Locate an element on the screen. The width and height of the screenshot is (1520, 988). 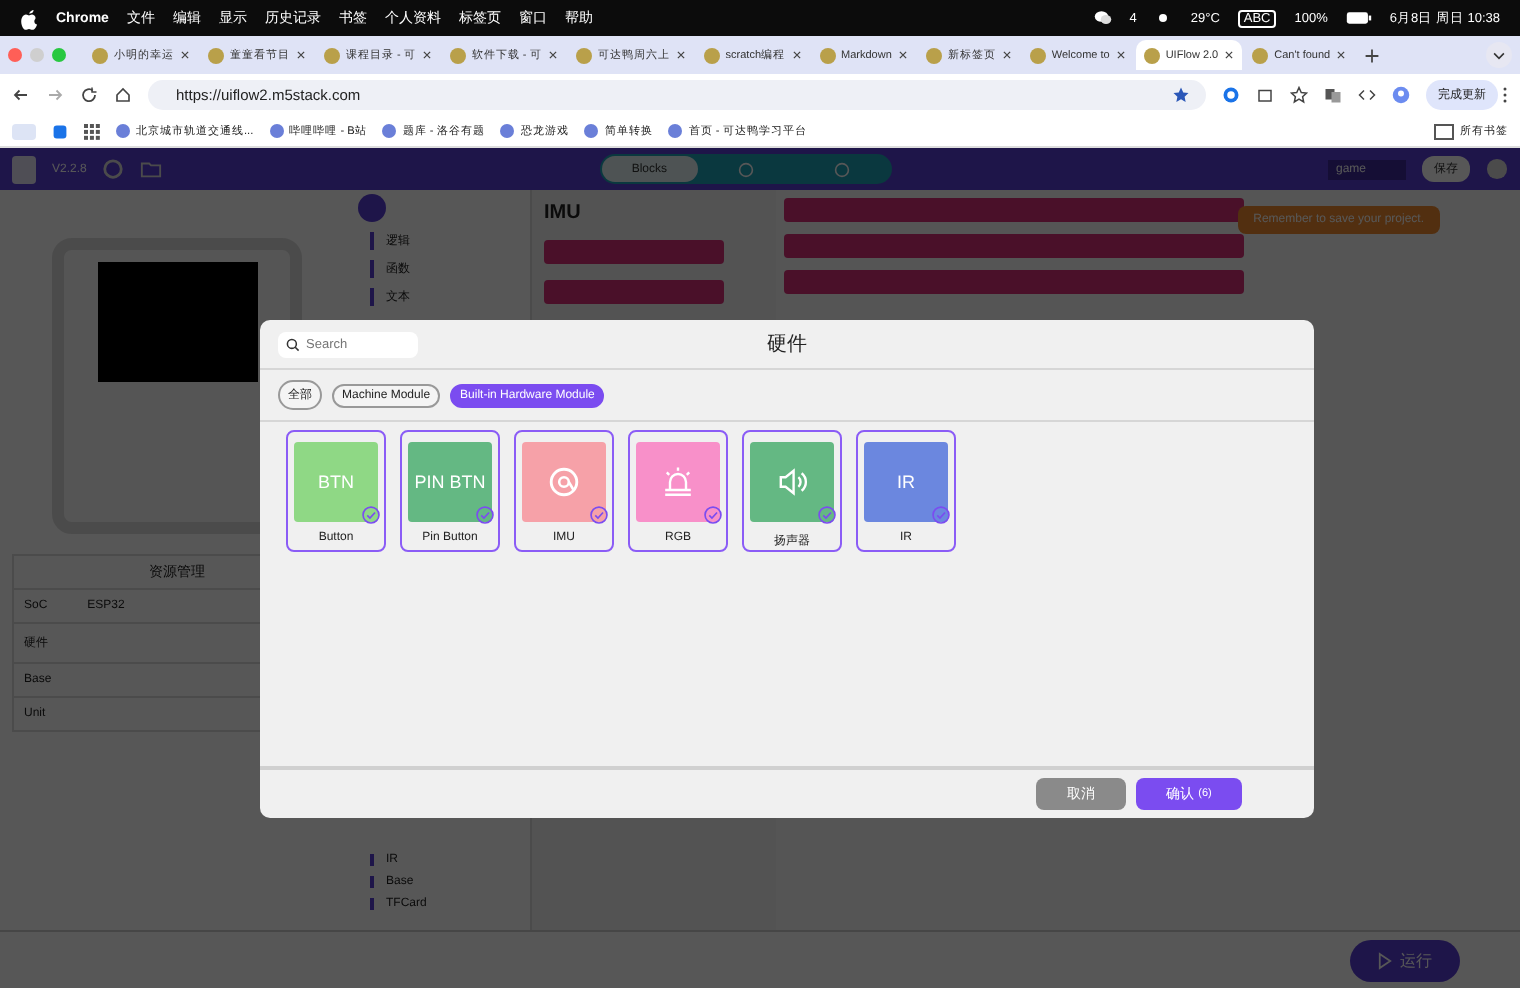
apps-grid-icon is located at coordinates (92, 131).